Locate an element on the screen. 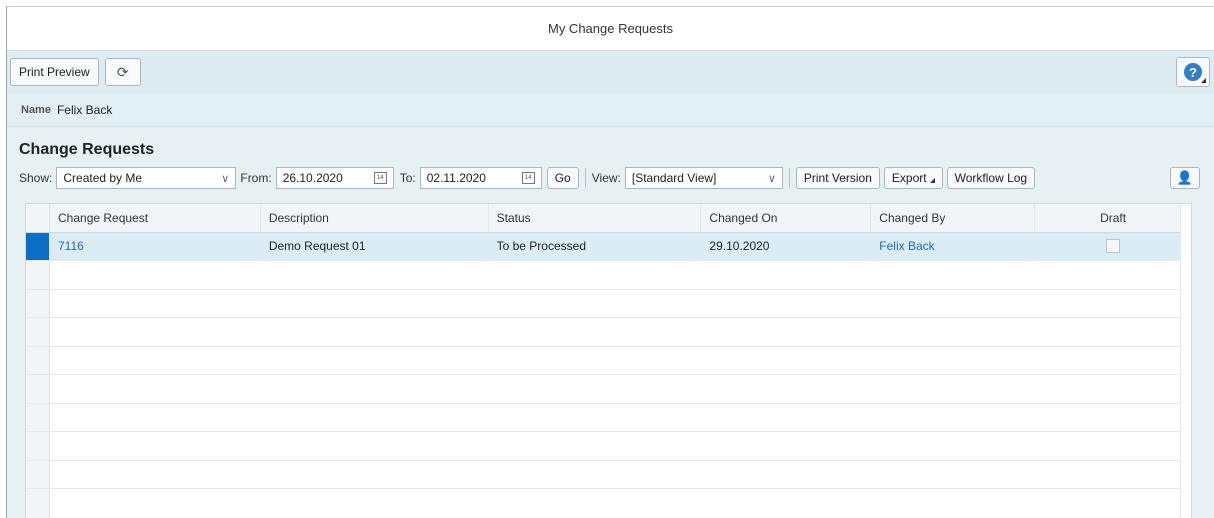 The image size is (1214, 518). changed-by-link: Felix Back is located at coordinates (906, 246).